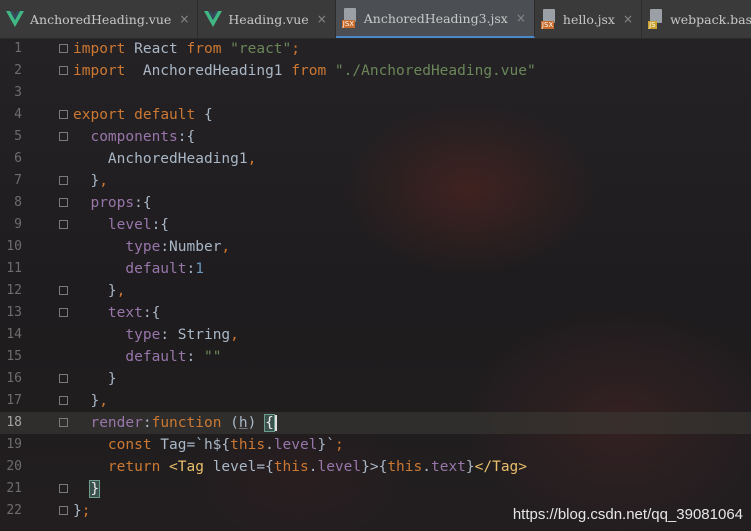  I want to click on line-number: 1, so click(18, 48).